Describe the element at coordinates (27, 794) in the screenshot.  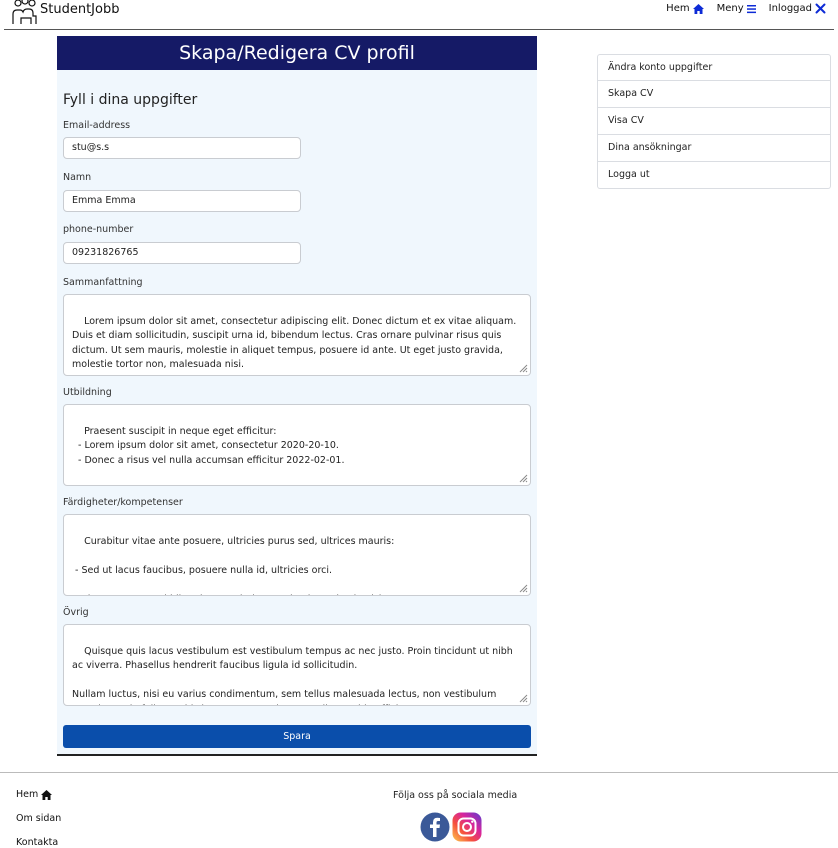
I see `footer-home-label: Hem` at that location.